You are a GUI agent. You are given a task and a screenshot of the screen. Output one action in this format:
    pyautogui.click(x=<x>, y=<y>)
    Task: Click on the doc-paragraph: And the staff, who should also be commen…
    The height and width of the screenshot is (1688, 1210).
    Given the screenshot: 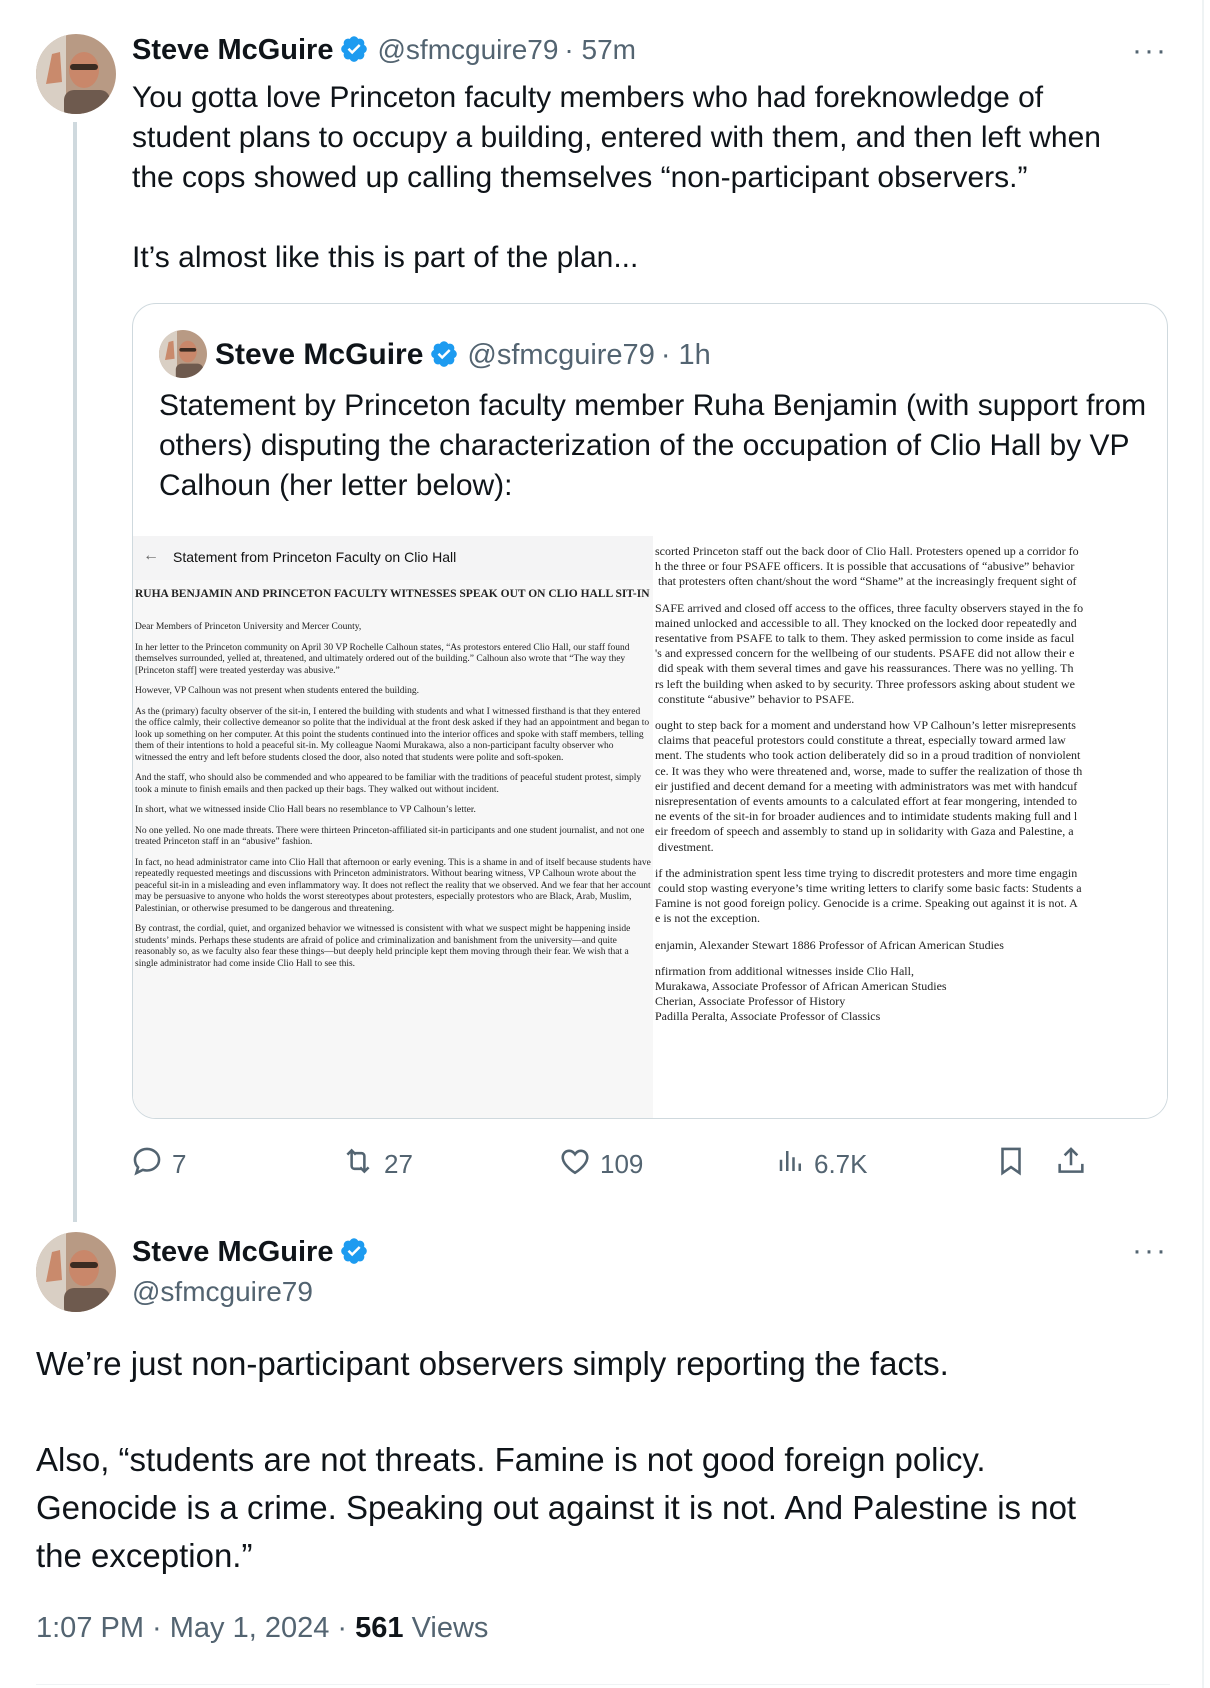 What is the action you would take?
    pyautogui.click(x=388, y=784)
    